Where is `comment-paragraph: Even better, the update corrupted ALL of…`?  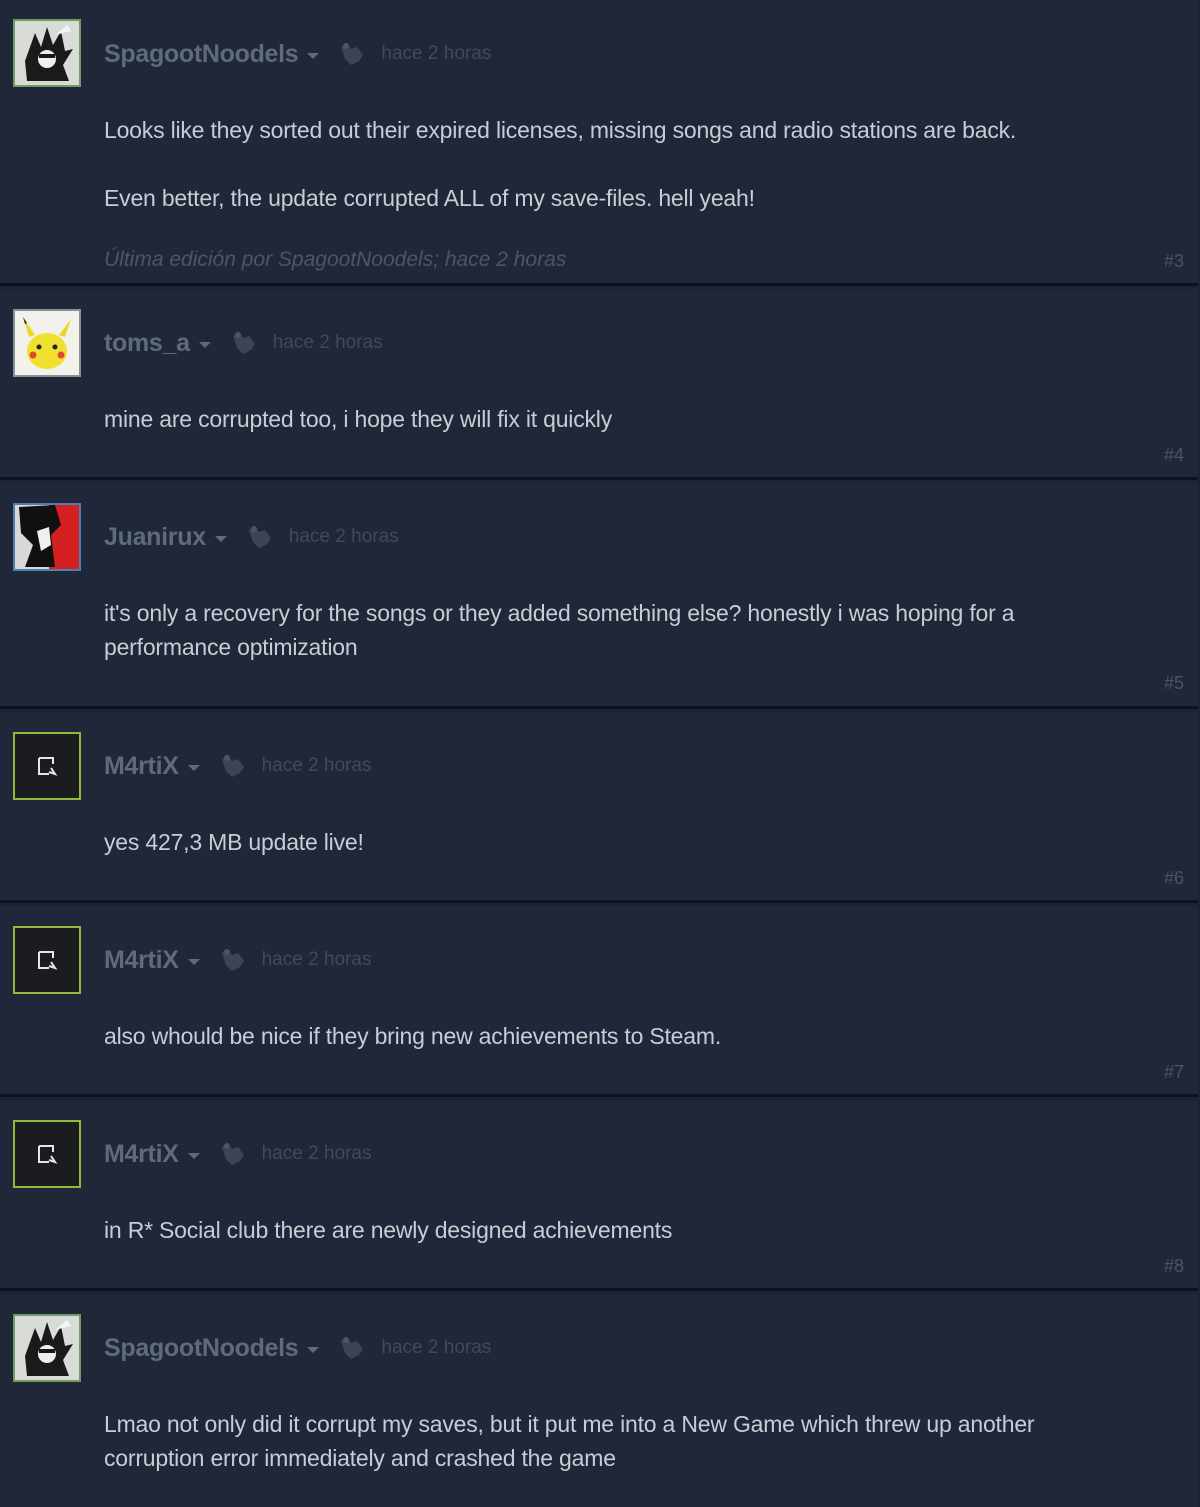
comment-paragraph: Even better, the update corrupted ALL of… is located at coordinates (429, 198).